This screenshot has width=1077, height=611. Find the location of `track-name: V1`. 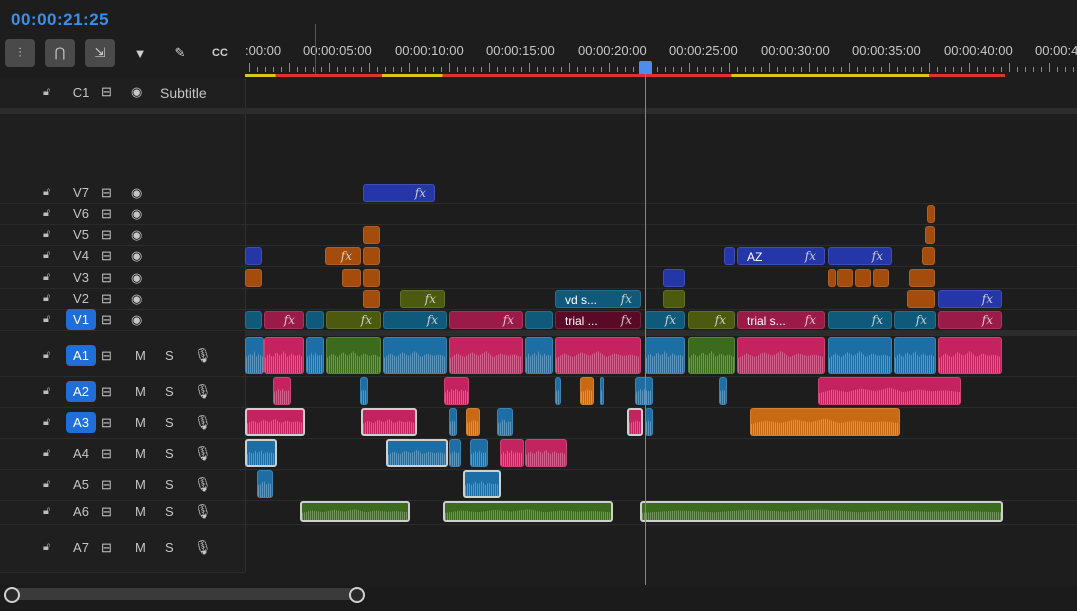

track-name: V1 is located at coordinates (81, 319).